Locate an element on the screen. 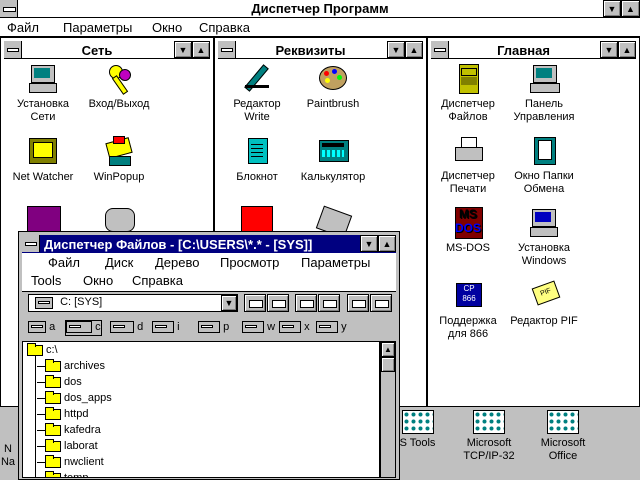 This screenshot has height=480, width=640. drive-p: p is located at coordinates (213, 328).